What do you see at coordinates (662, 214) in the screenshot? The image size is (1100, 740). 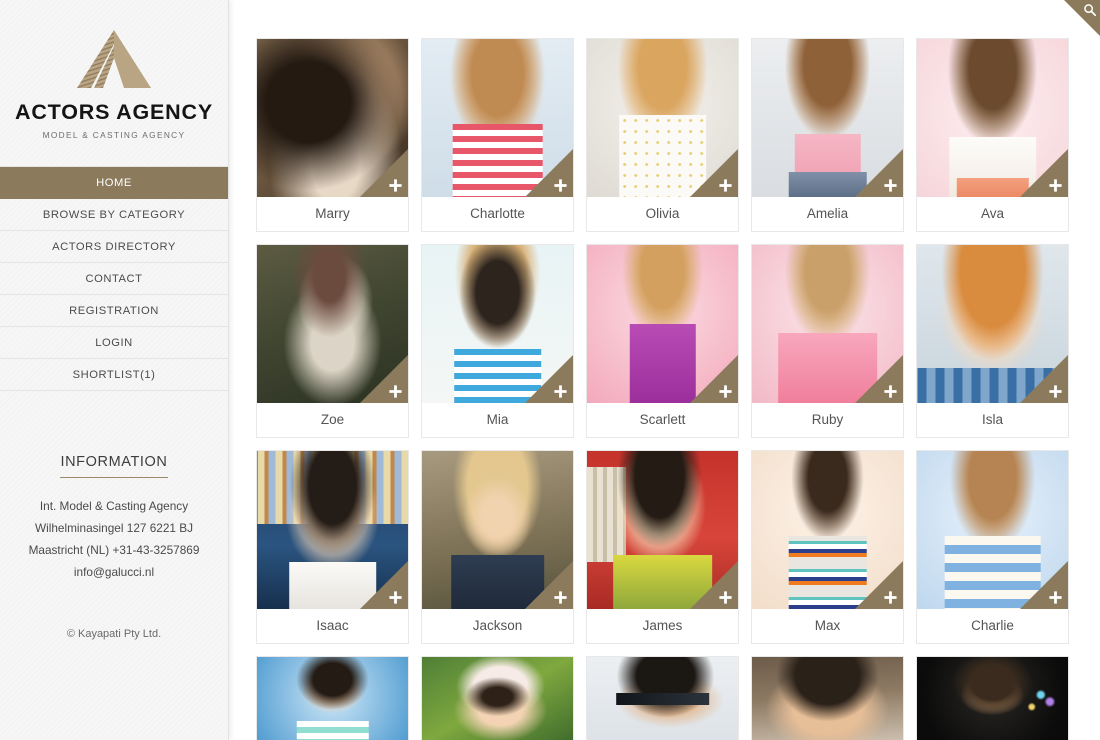 I see `actor-name: Olivia` at bounding box center [662, 214].